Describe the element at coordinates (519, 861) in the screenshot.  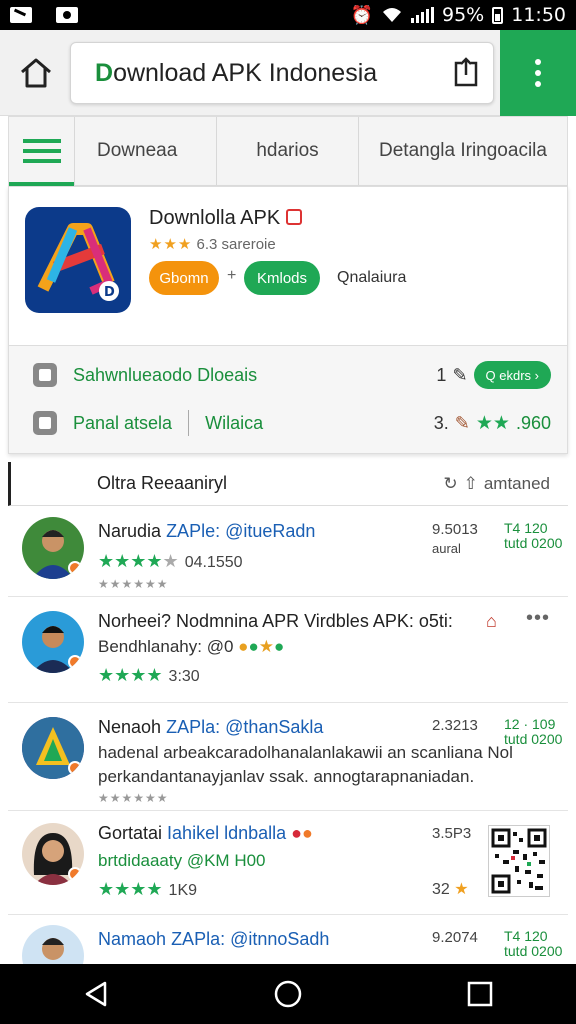
I see `qr-code-icon` at that location.